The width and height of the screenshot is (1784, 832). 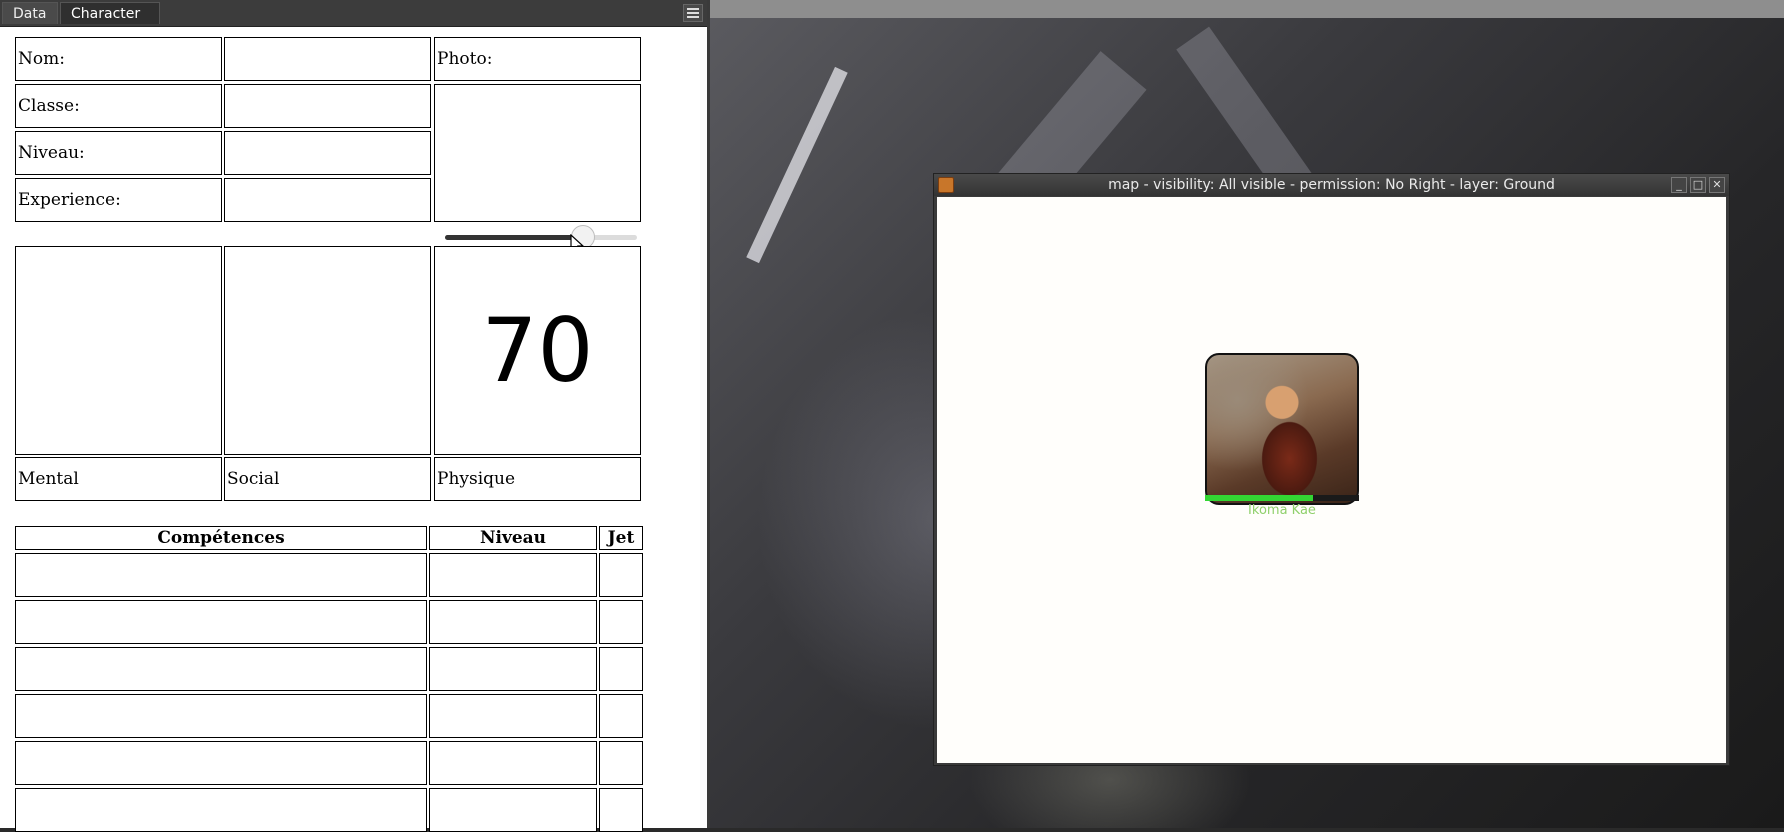 I want to click on mental-label: Mental, so click(x=118, y=479).